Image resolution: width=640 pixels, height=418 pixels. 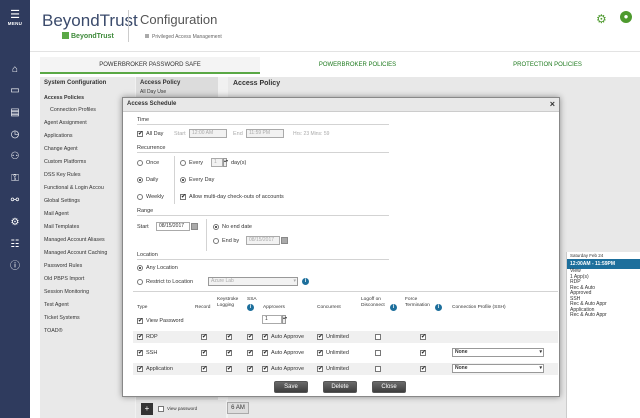 What do you see at coordinates (140, 133) in the screenshot?
I see `all-day-checkbox` at bounding box center [140, 133].